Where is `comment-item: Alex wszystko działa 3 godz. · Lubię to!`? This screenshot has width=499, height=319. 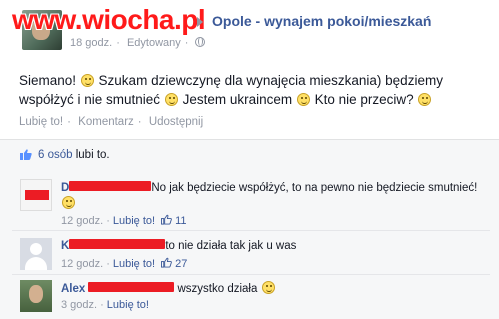
comment-item: Alex wszystko działa 3 godz. · Lubię to! is located at coordinates (249, 298).